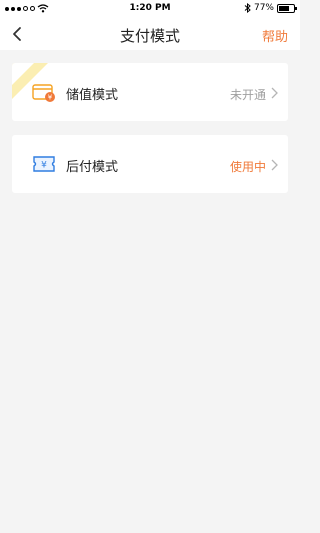 This screenshot has height=533, width=320. What do you see at coordinates (263, 8) in the screenshot?
I see `battery-percent: 77%` at bounding box center [263, 8].